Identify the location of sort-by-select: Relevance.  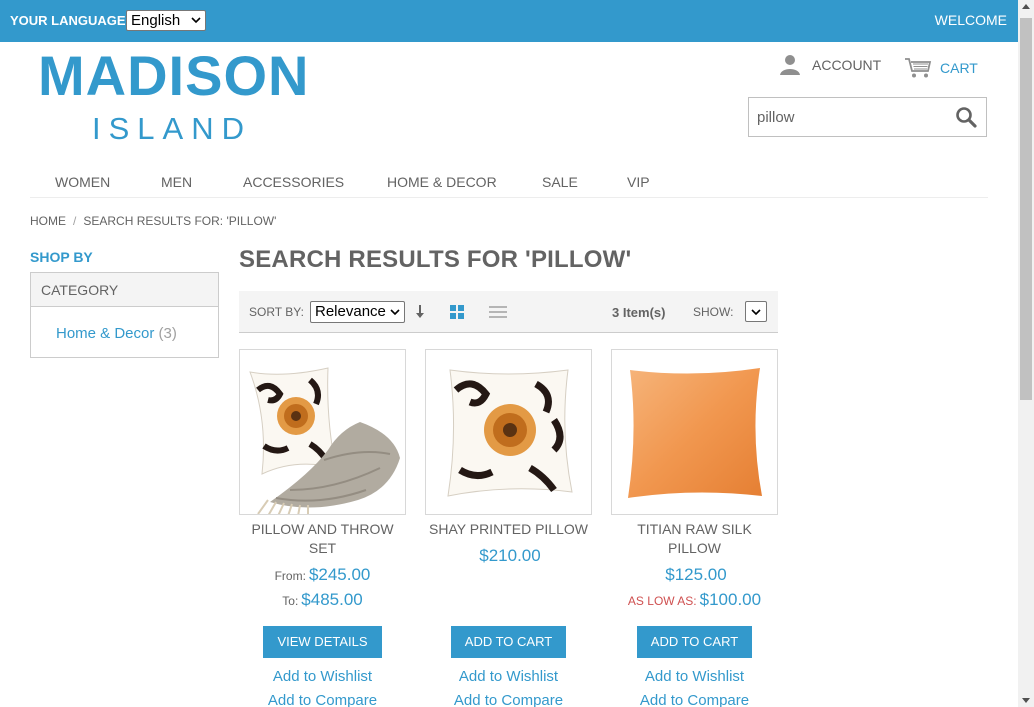
(357, 312).